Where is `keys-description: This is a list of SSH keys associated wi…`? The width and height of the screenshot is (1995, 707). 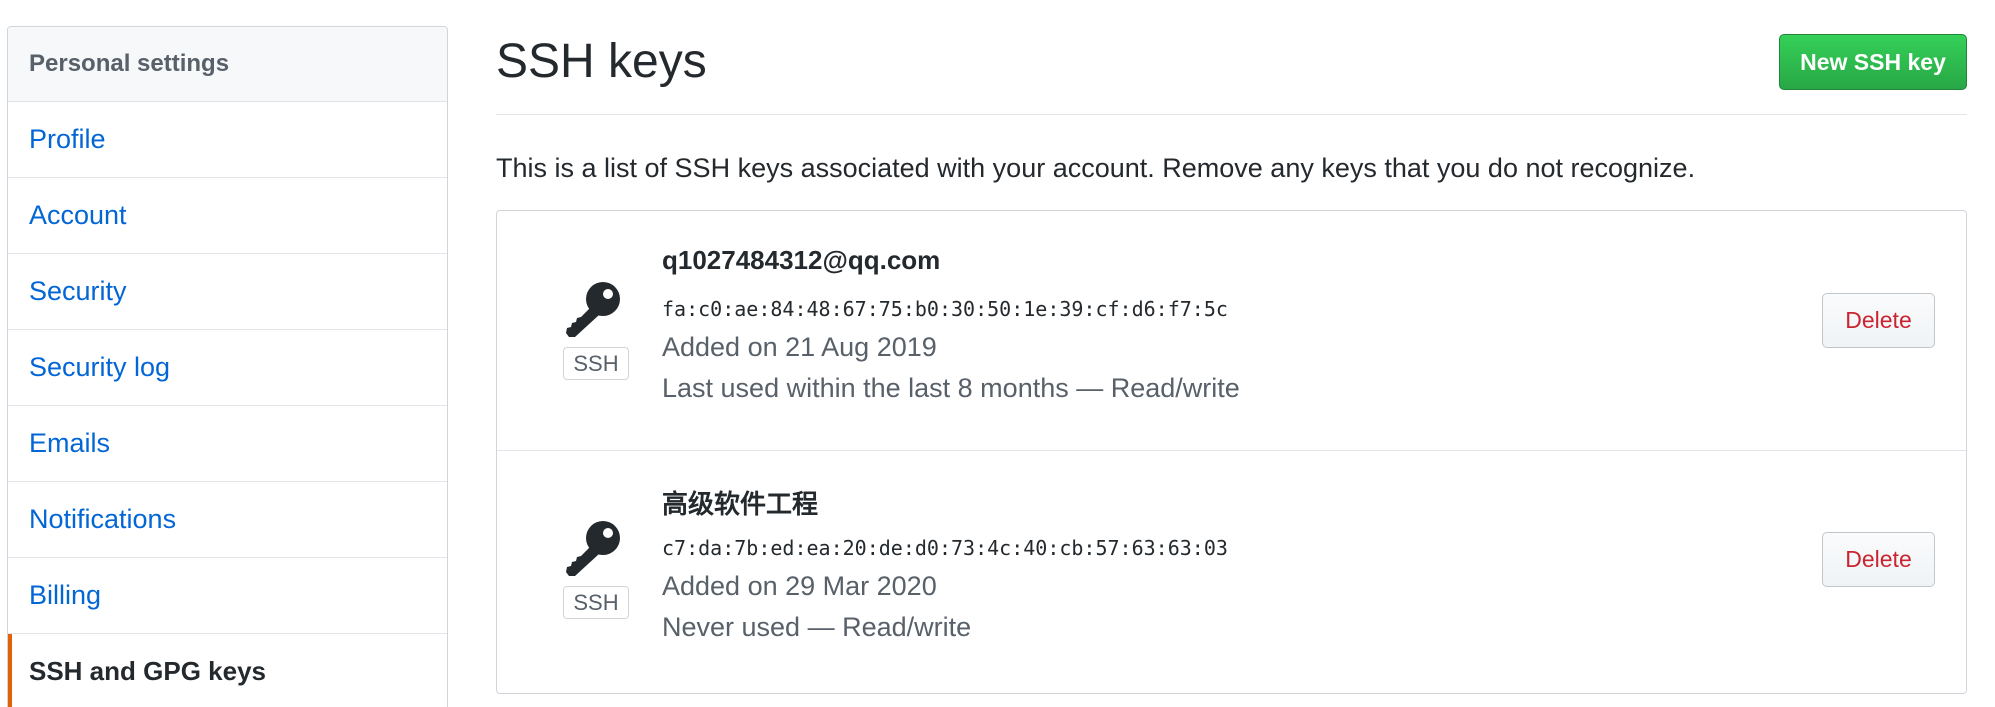
keys-description: This is a list of SSH keys associated wi… is located at coordinates (1096, 168).